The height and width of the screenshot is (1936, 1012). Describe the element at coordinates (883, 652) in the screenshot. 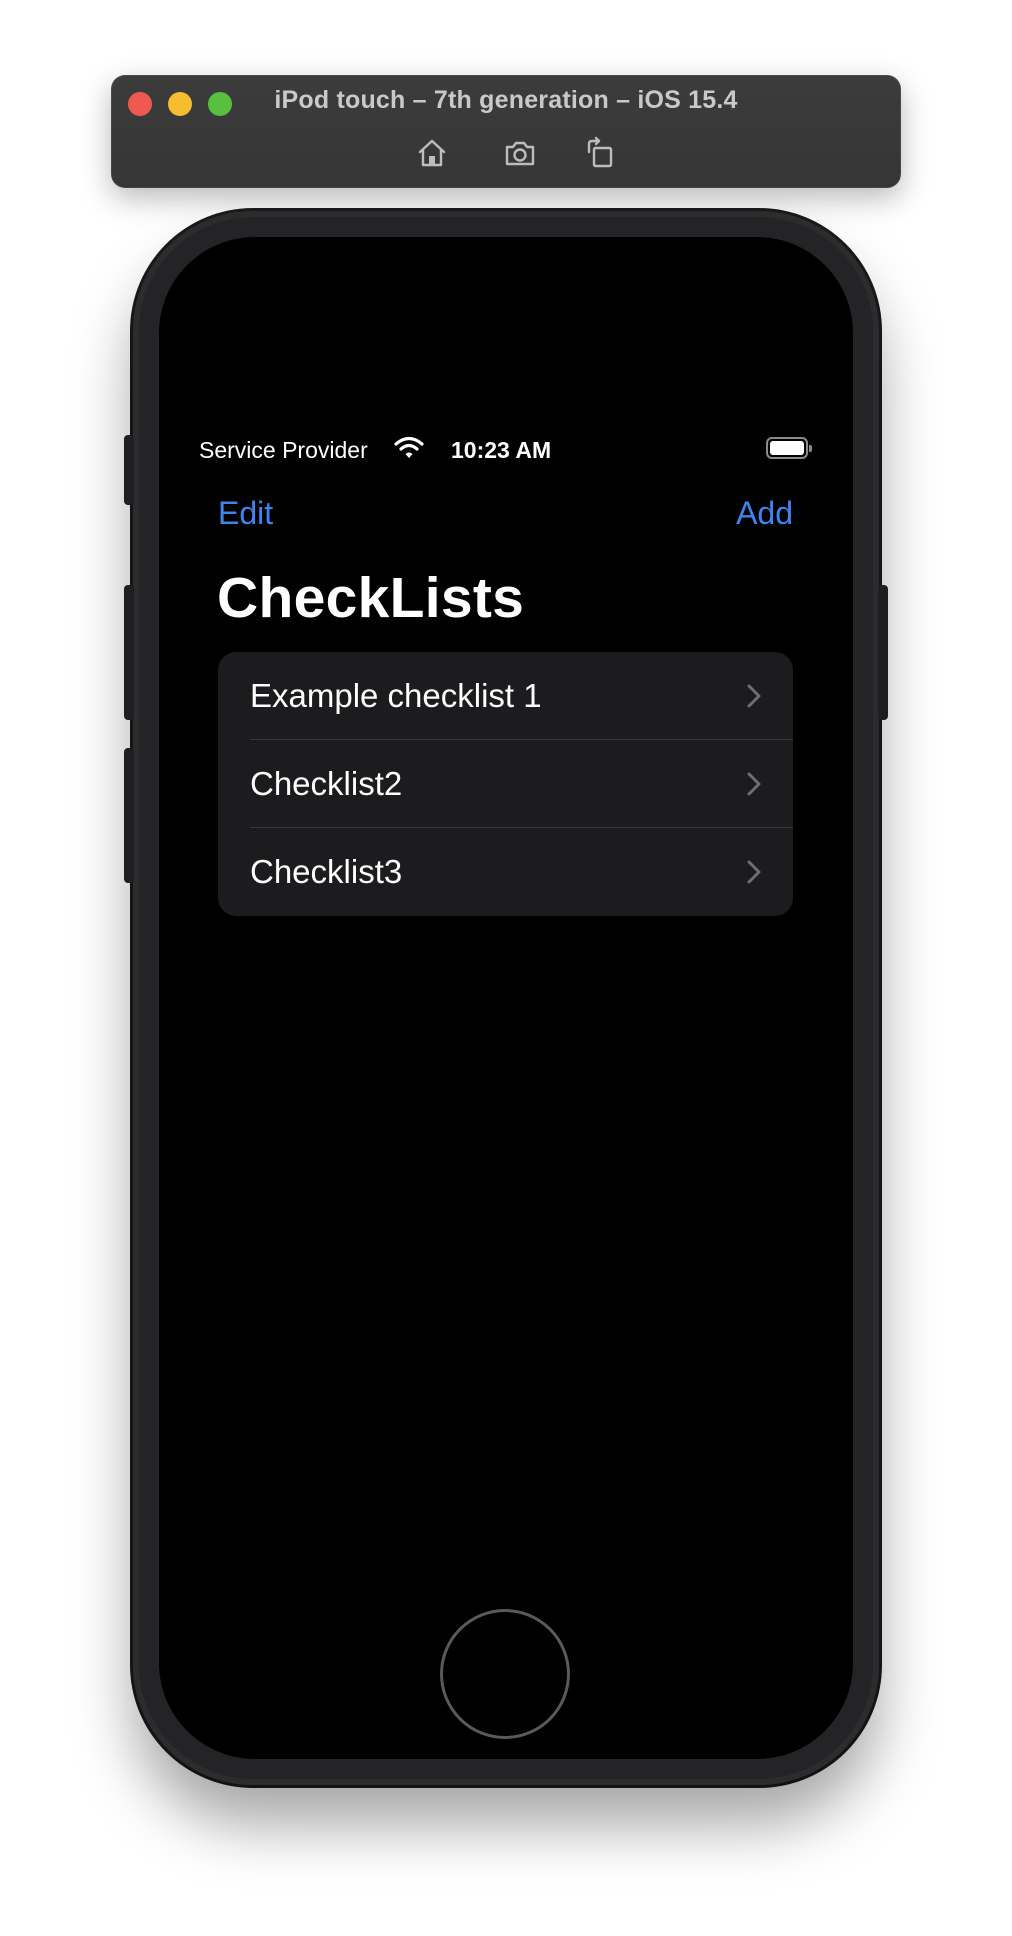

I see `power-button` at that location.